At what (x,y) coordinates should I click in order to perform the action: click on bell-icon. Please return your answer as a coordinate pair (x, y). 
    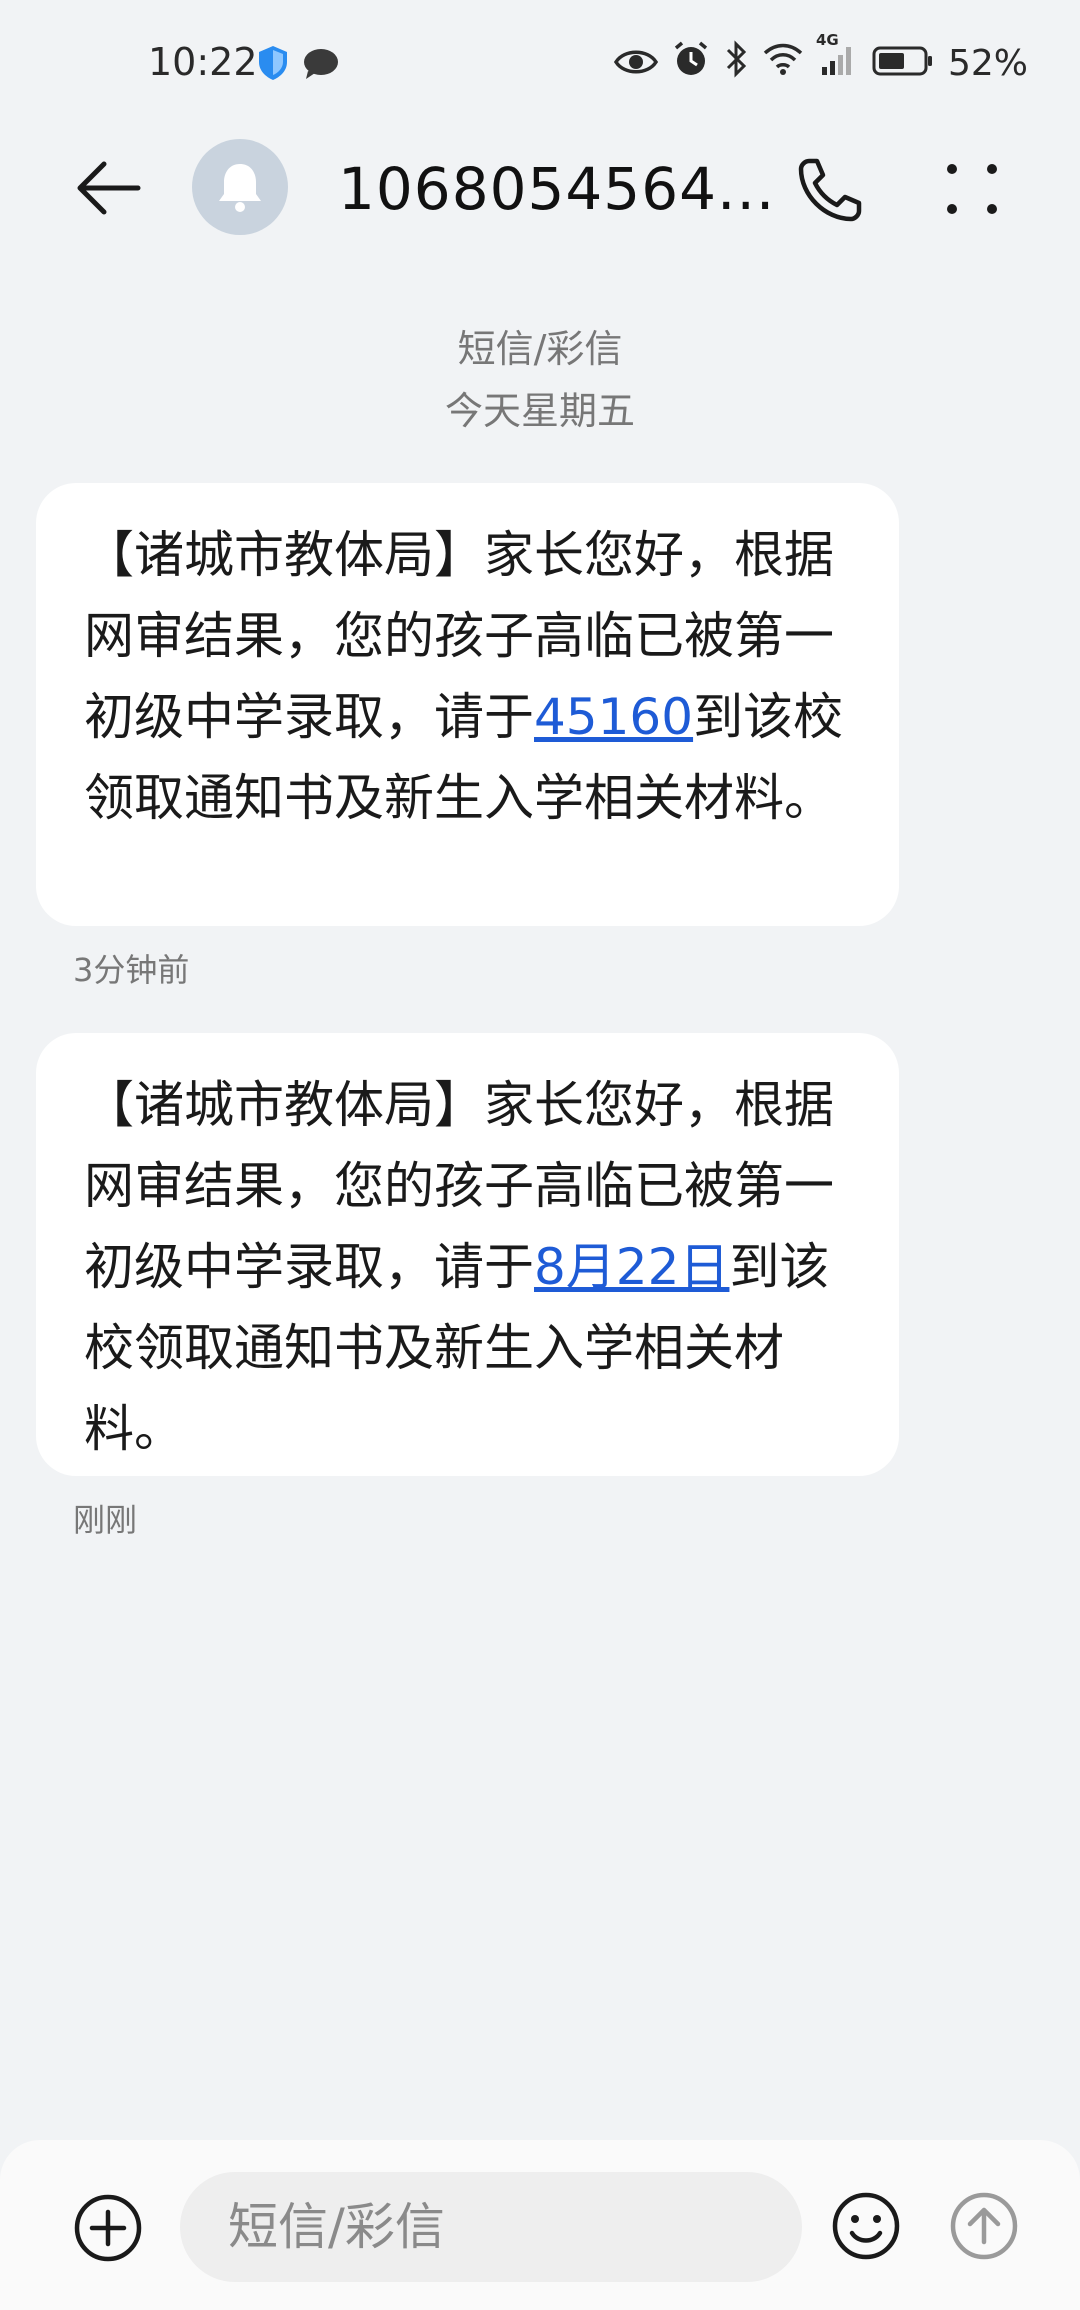
    Looking at the image, I should click on (240, 188).